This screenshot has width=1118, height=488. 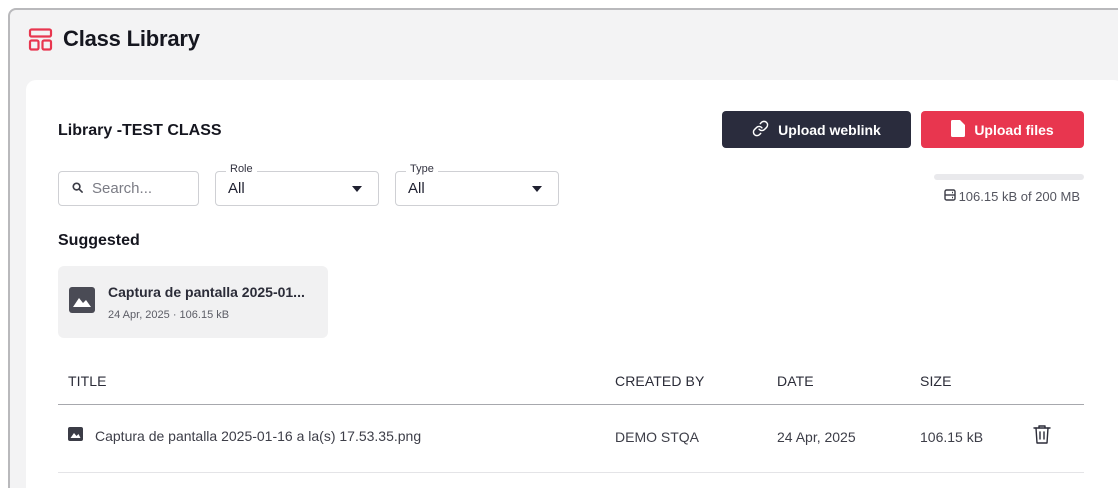 What do you see at coordinates (760, 130) in the screenshot?
I see `link-icon` at bounding box center [760, 130].